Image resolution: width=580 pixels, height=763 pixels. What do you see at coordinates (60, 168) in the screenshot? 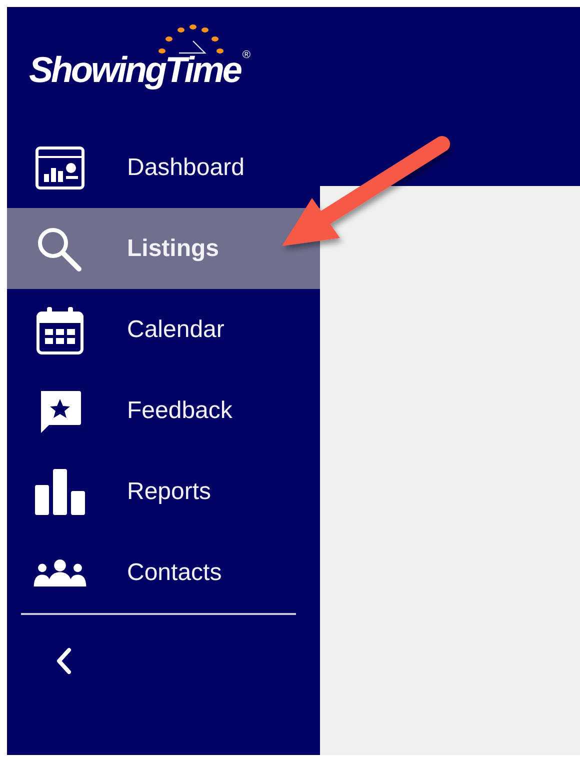
I see `dashboard-icon` at bounding box center [60, 168].